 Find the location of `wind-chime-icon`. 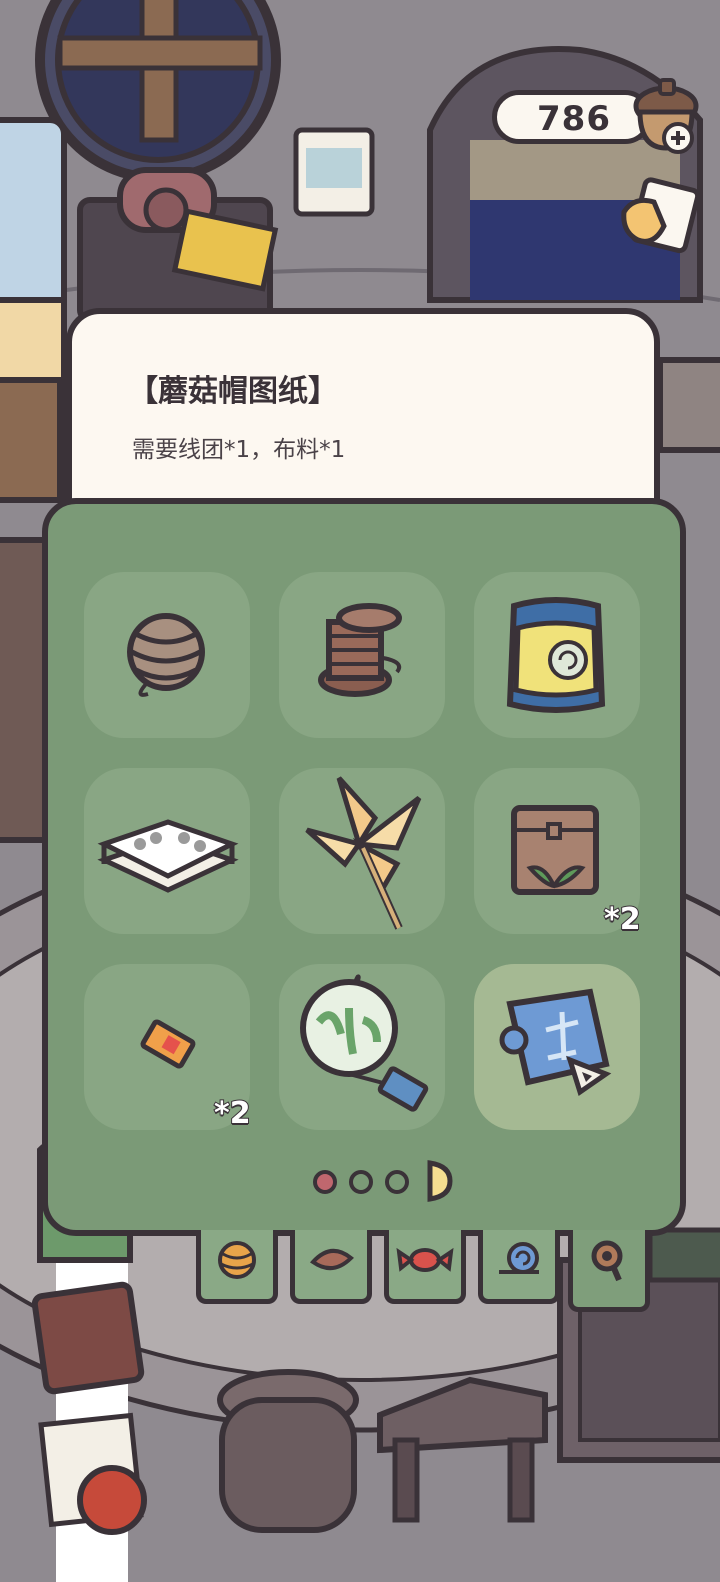

wind-chime-icon is located at coordinates (364, 1043).